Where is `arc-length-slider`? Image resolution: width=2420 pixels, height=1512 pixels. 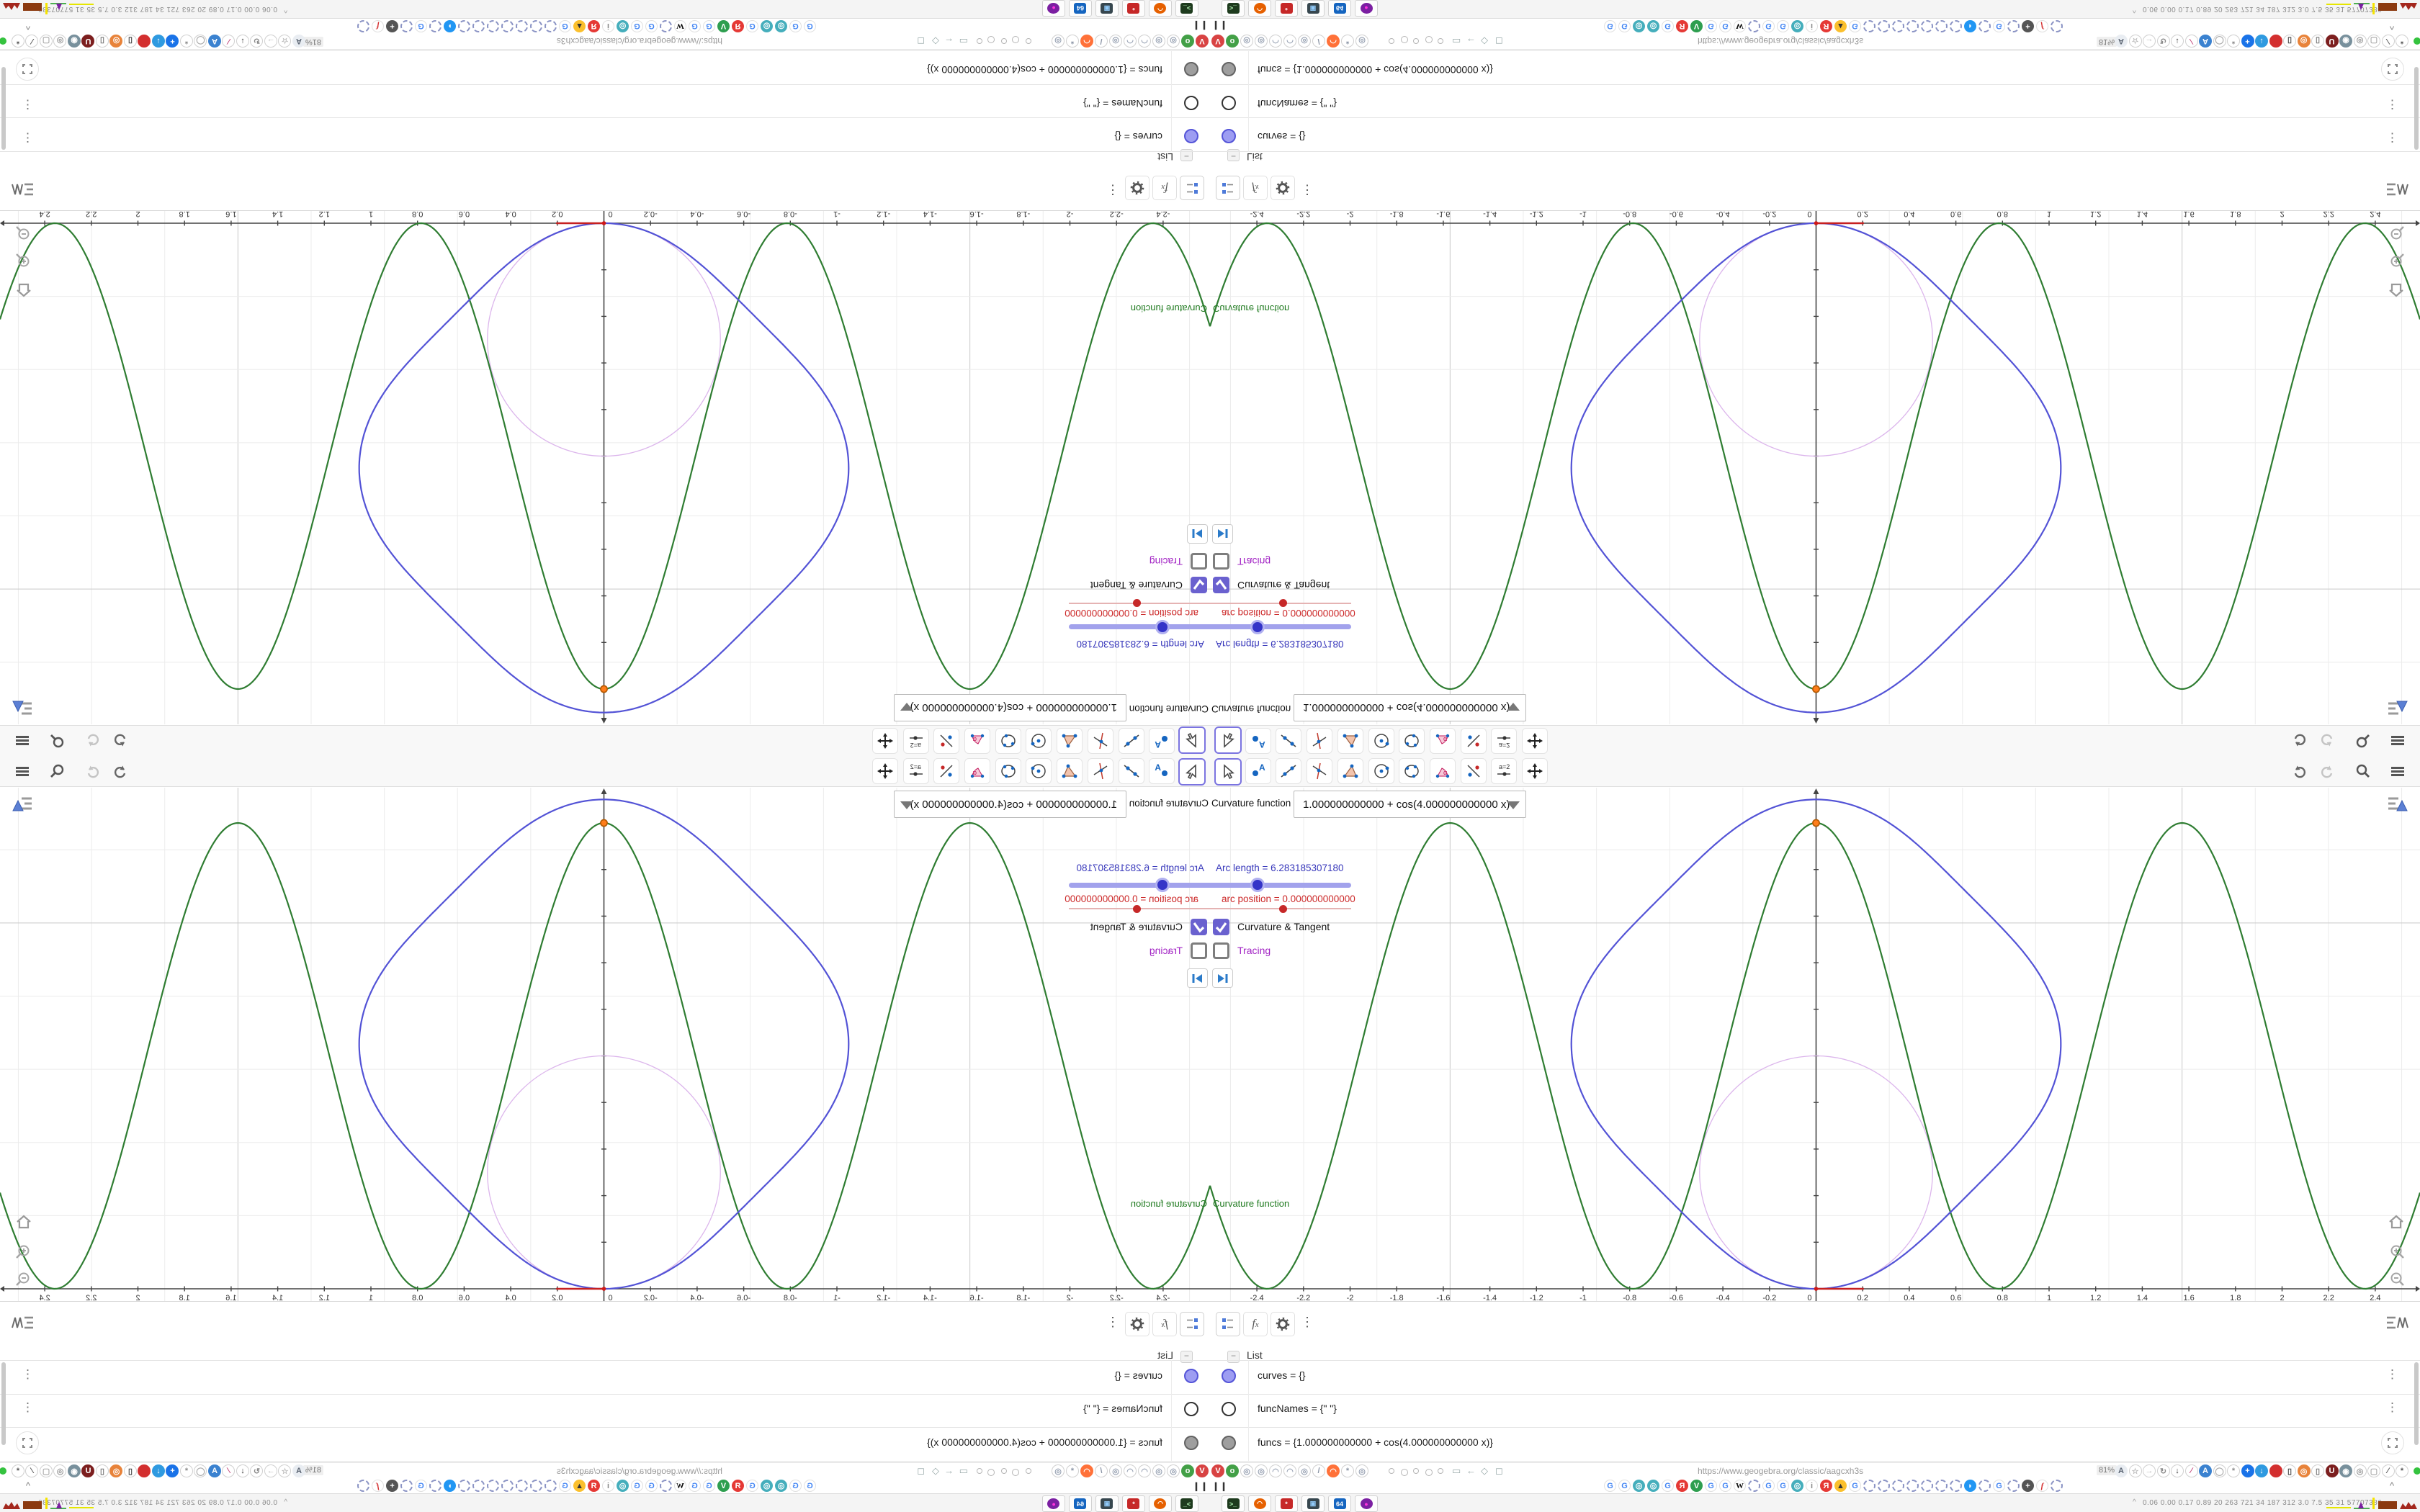
arc-length-slider is located at coordinates (1139, 885).